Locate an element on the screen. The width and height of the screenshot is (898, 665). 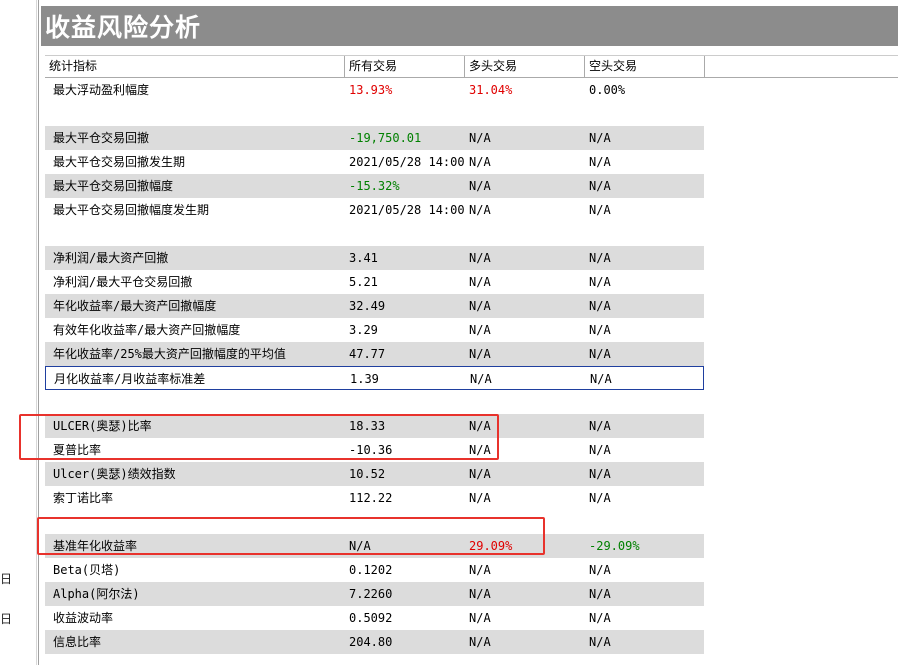
metric-name-cell: 信息比率 is located at coordinates (77, 642).